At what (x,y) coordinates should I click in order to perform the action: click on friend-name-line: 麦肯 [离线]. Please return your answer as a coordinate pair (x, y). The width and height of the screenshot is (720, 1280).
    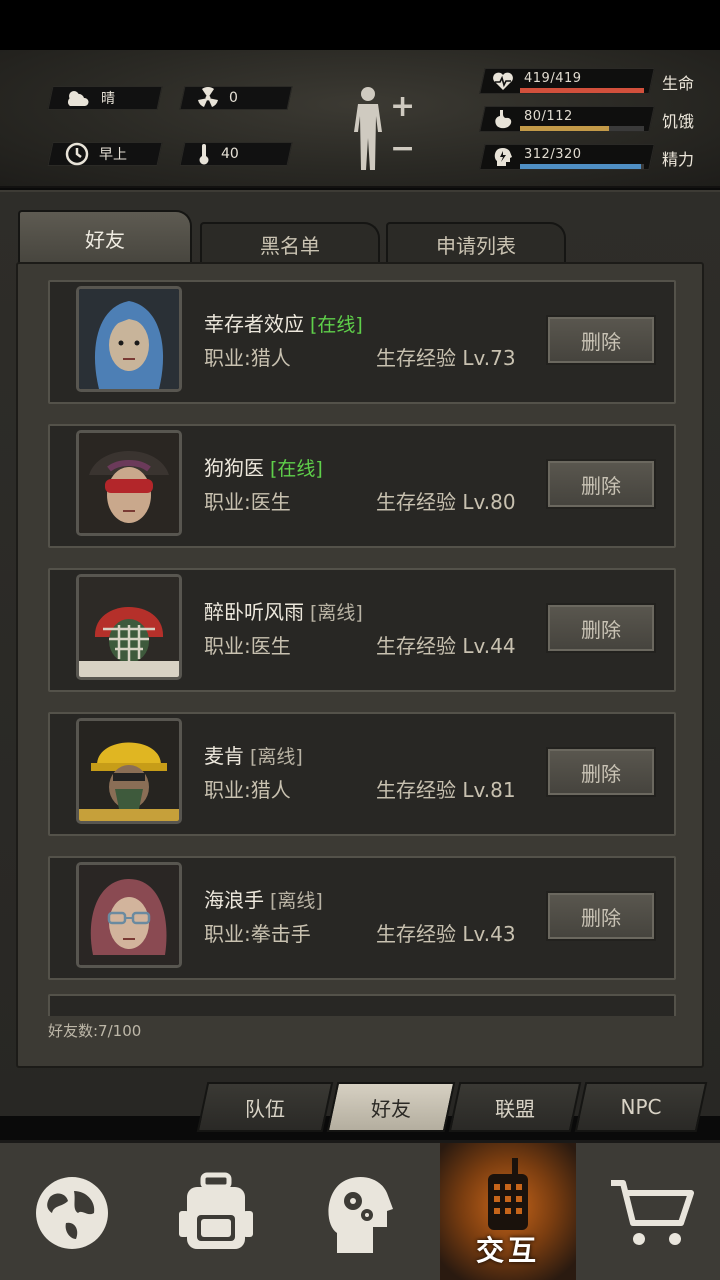
    Looking at the image, I should click on (253, 754).